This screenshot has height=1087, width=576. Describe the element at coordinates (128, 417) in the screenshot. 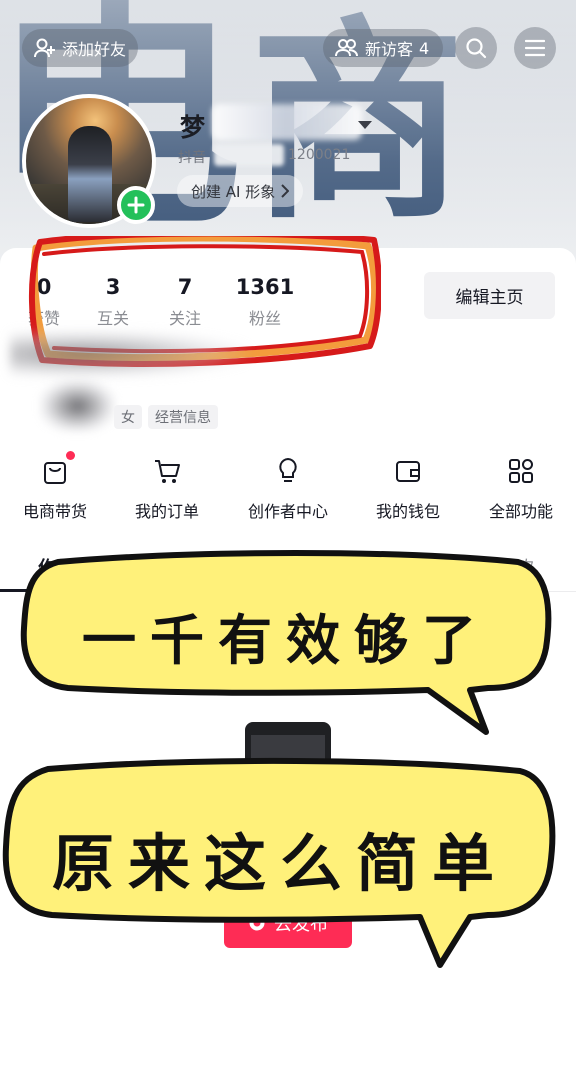

I see `gender-tag: 女` at that location.